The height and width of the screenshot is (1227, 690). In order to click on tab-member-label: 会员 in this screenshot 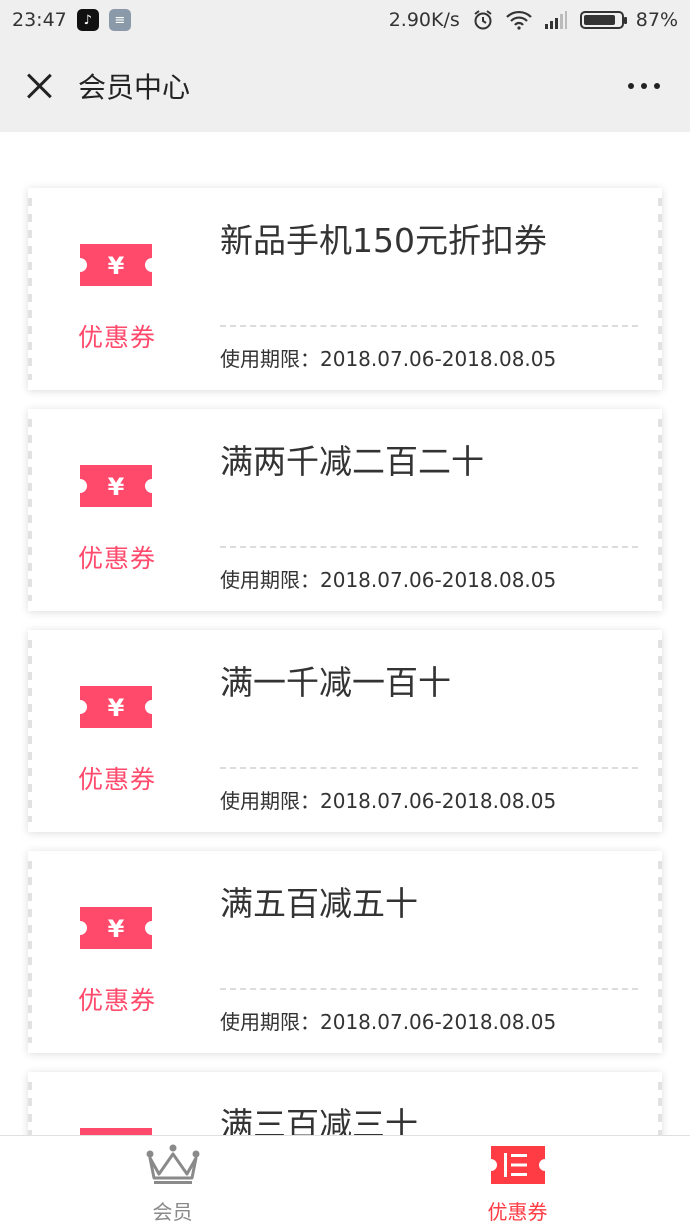, I will do `click(172, 1212)`.